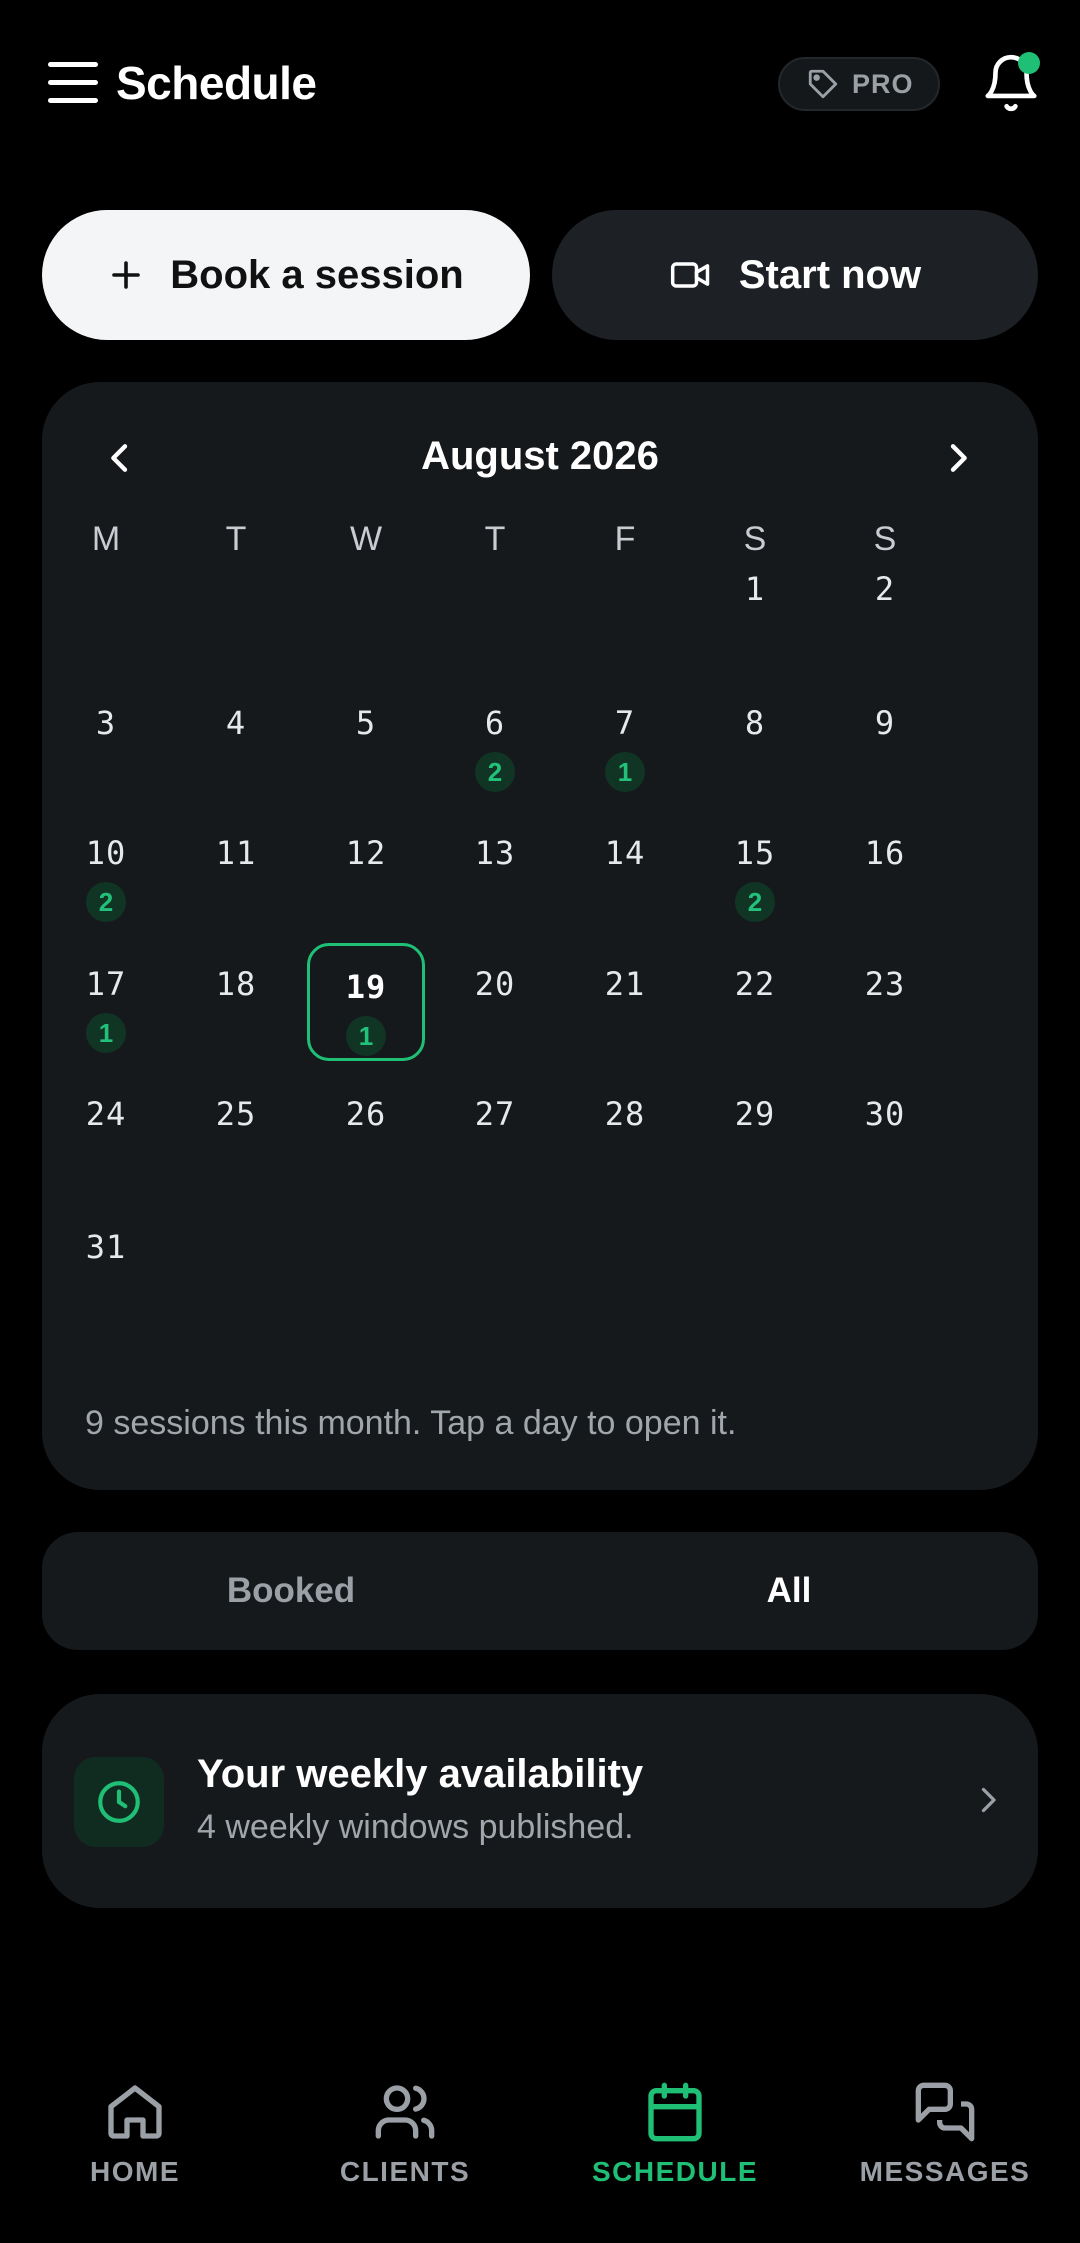  I want to click on calendar-day: 28, so click(625, 1132).